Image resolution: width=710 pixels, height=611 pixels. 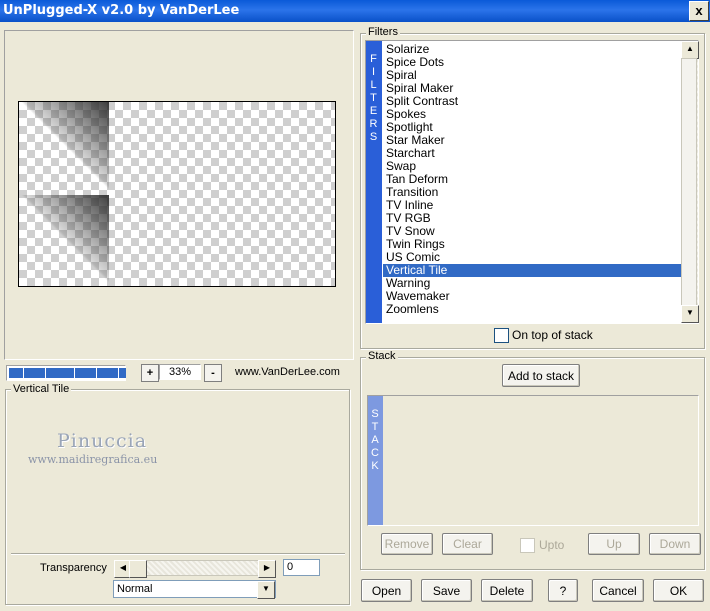 I want to click on blend-mode-select: Normal ▼, so click(x=194, y=589).